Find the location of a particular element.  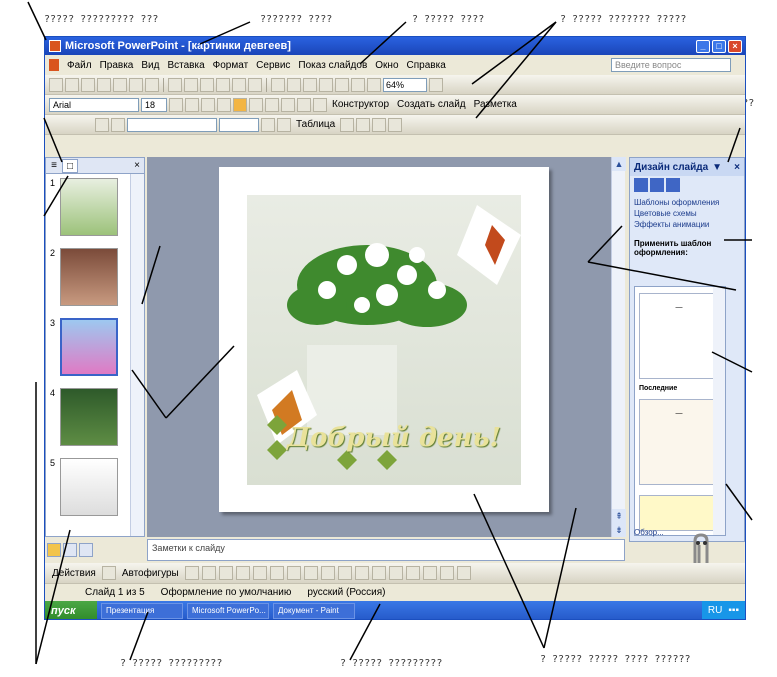

clipart-icon is located at coordinates (310, 573).